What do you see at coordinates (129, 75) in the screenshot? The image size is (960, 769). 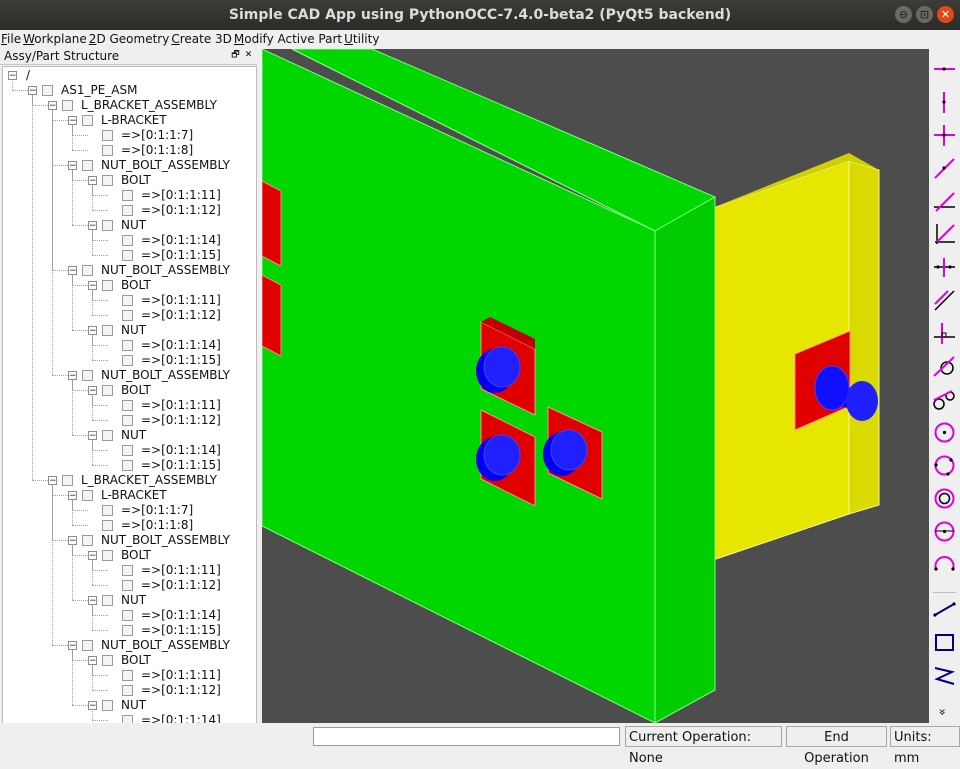 I see `tree-item: − /` at bounding box center [129, 75].